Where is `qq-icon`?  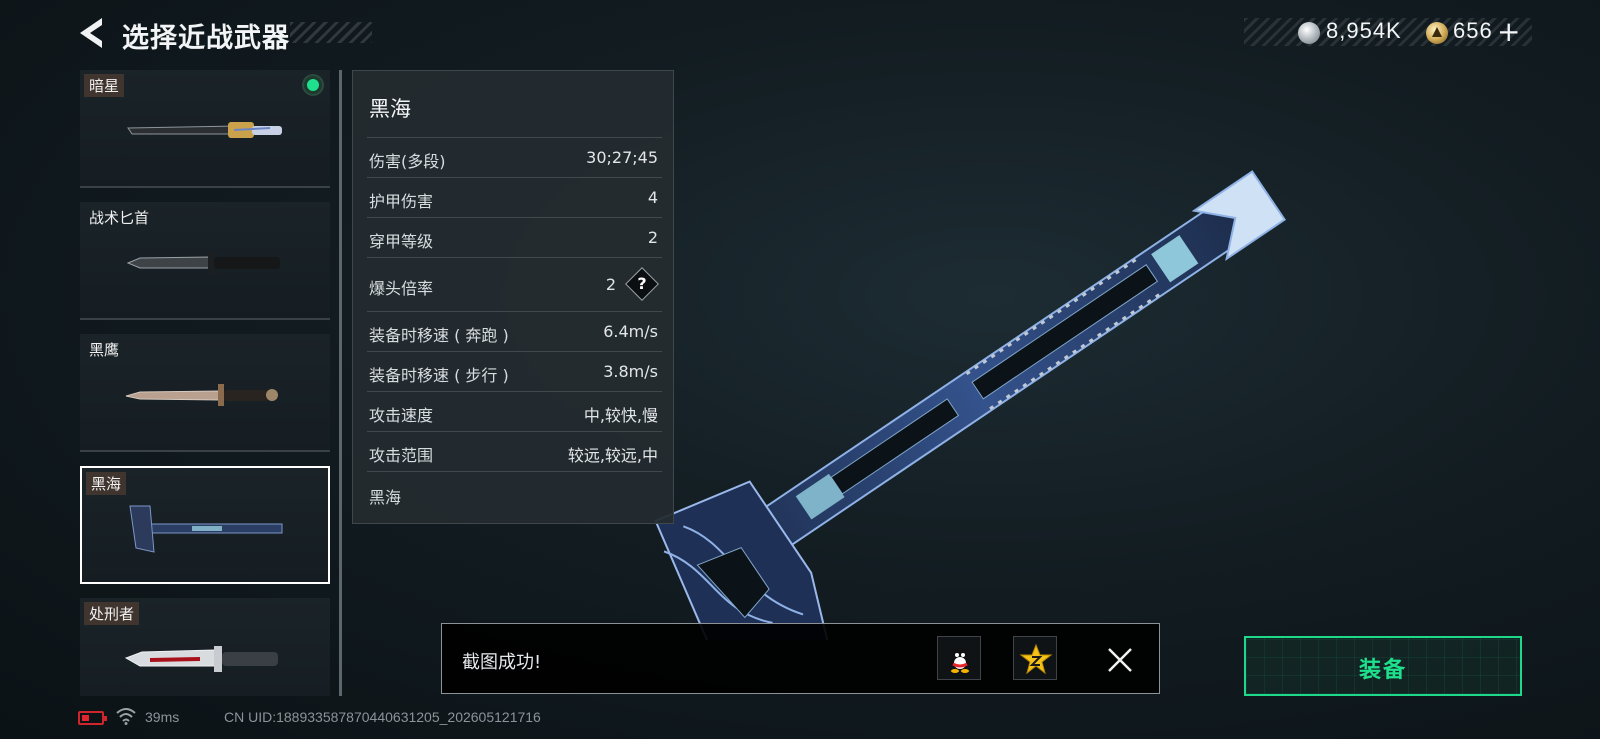 qq-icon is located at coordinates (960, 660).